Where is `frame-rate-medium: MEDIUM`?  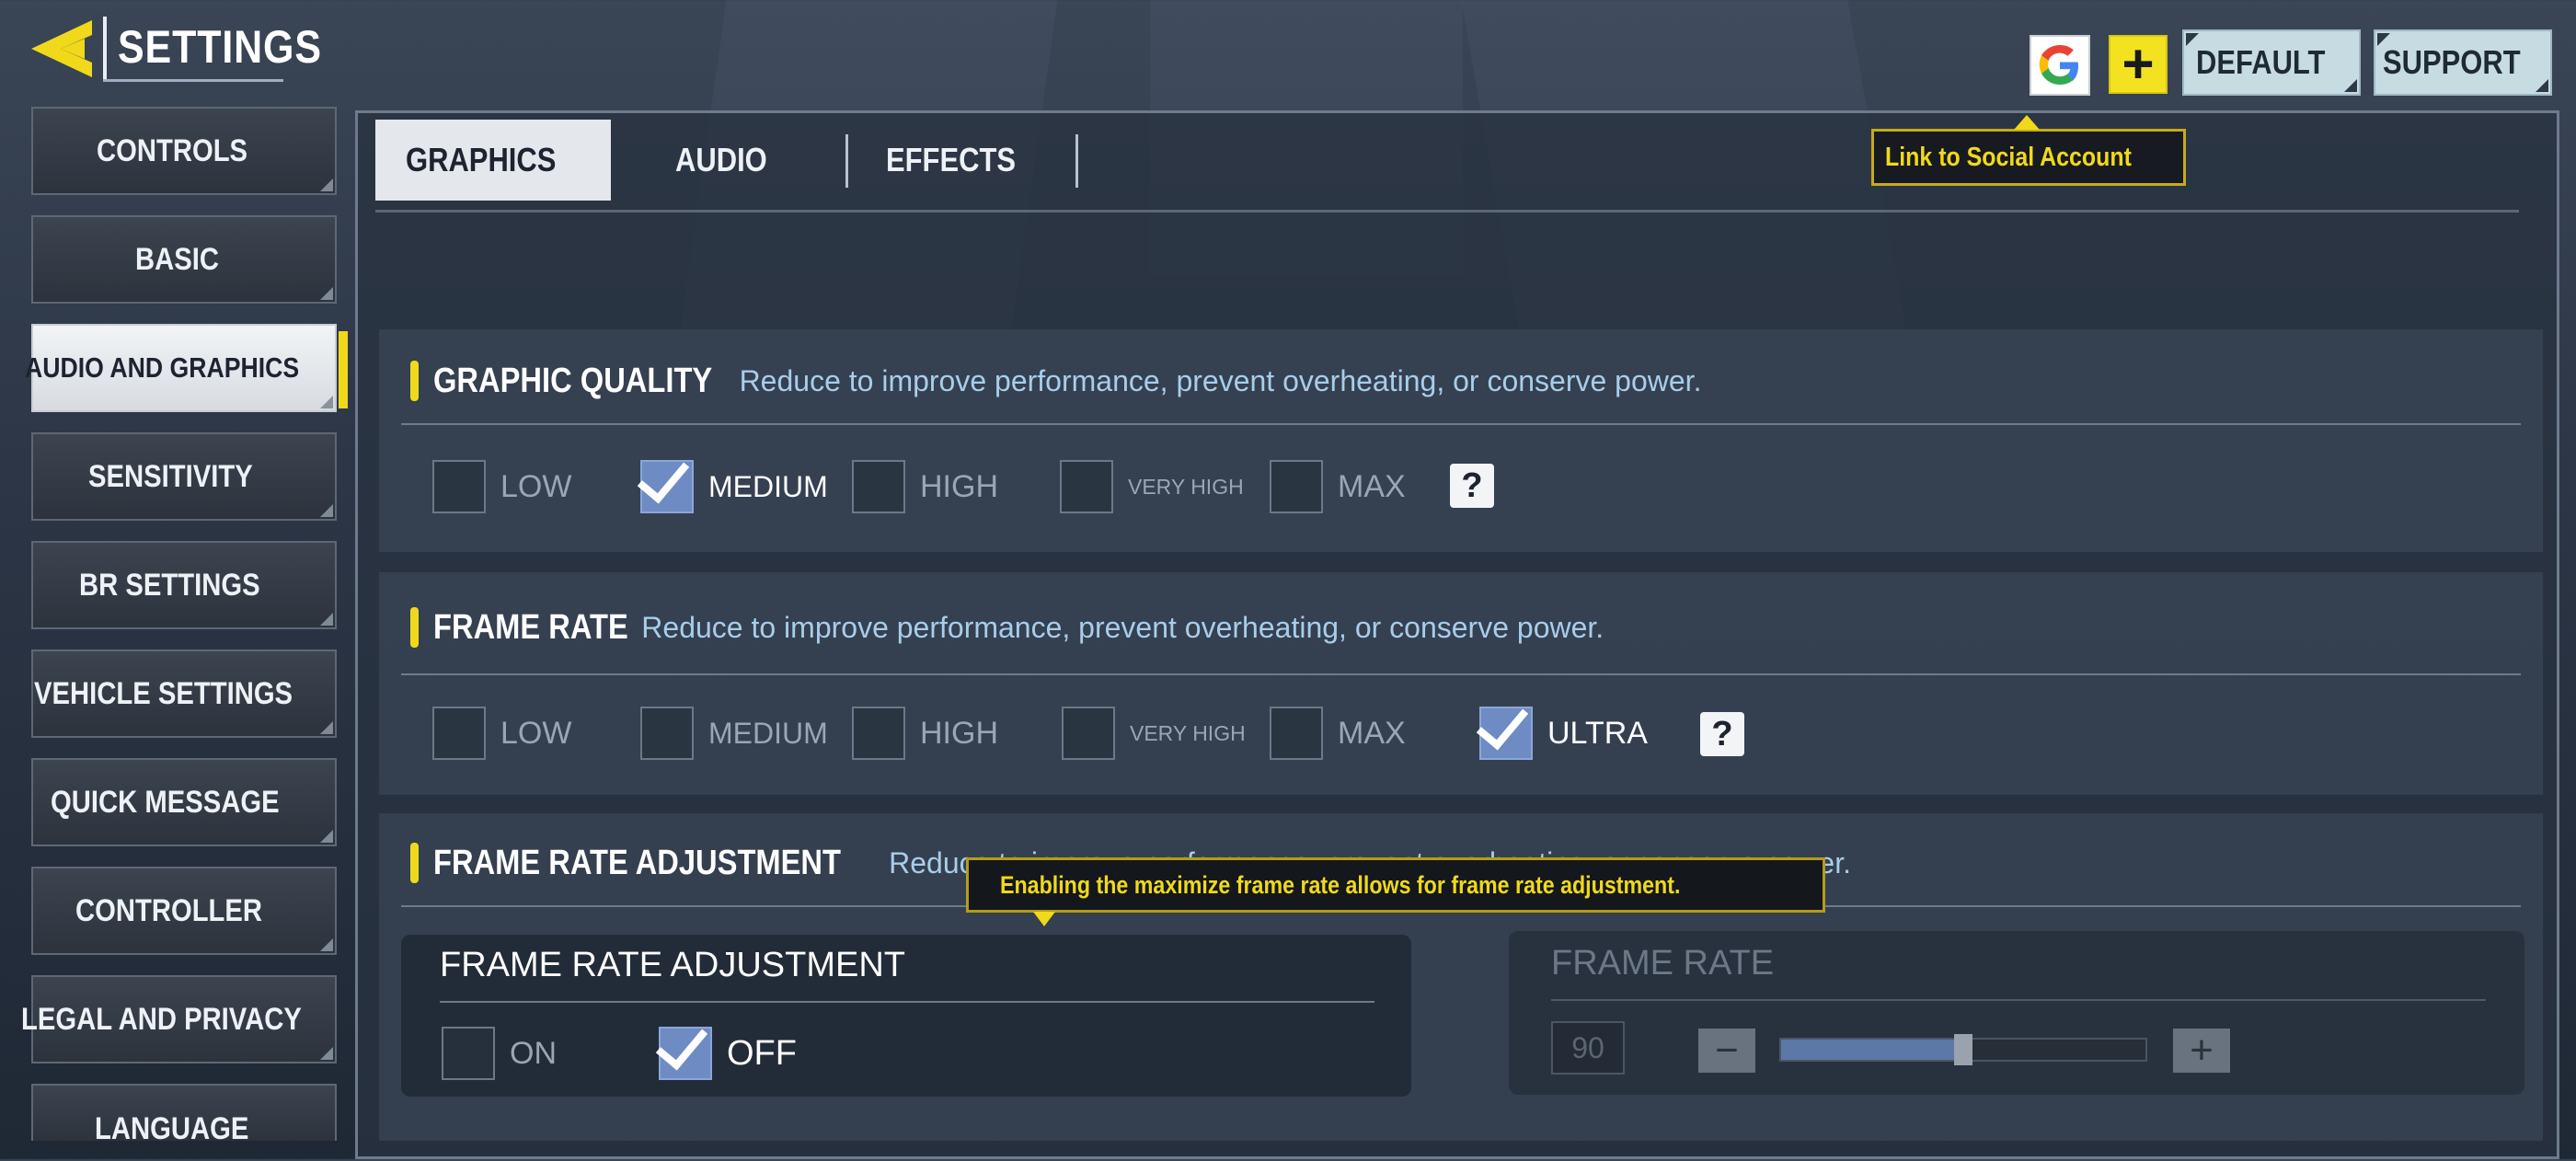
frame-rate-medium: MEDIUM is located at coordinates (734, 734).